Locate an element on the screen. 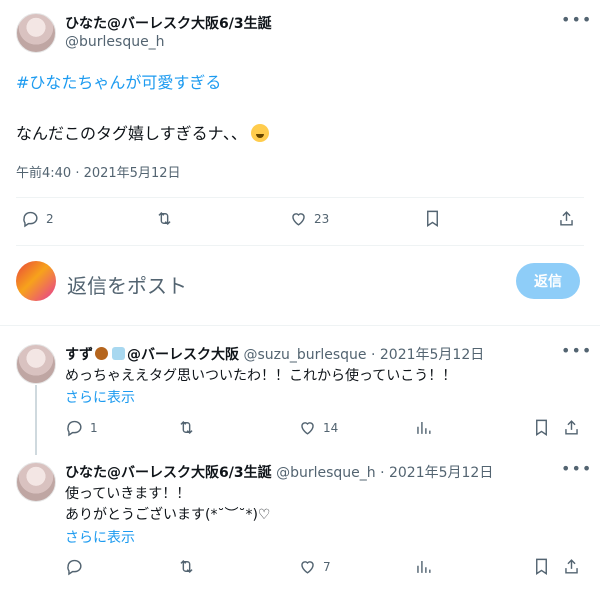 The height and width of the screenshot is (597, 600). like-count: 7 is located at coordinates (327, 566).